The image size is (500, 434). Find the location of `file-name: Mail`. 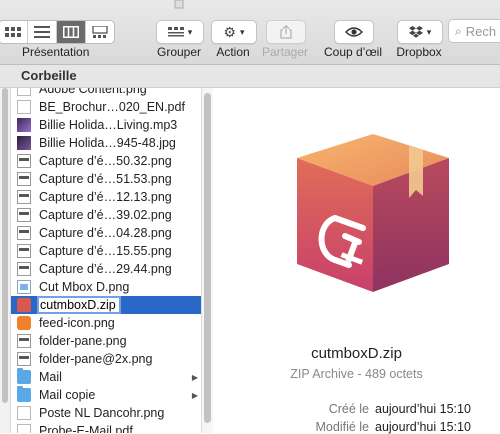

file-name: Mail is located at coordinates (50, 377).